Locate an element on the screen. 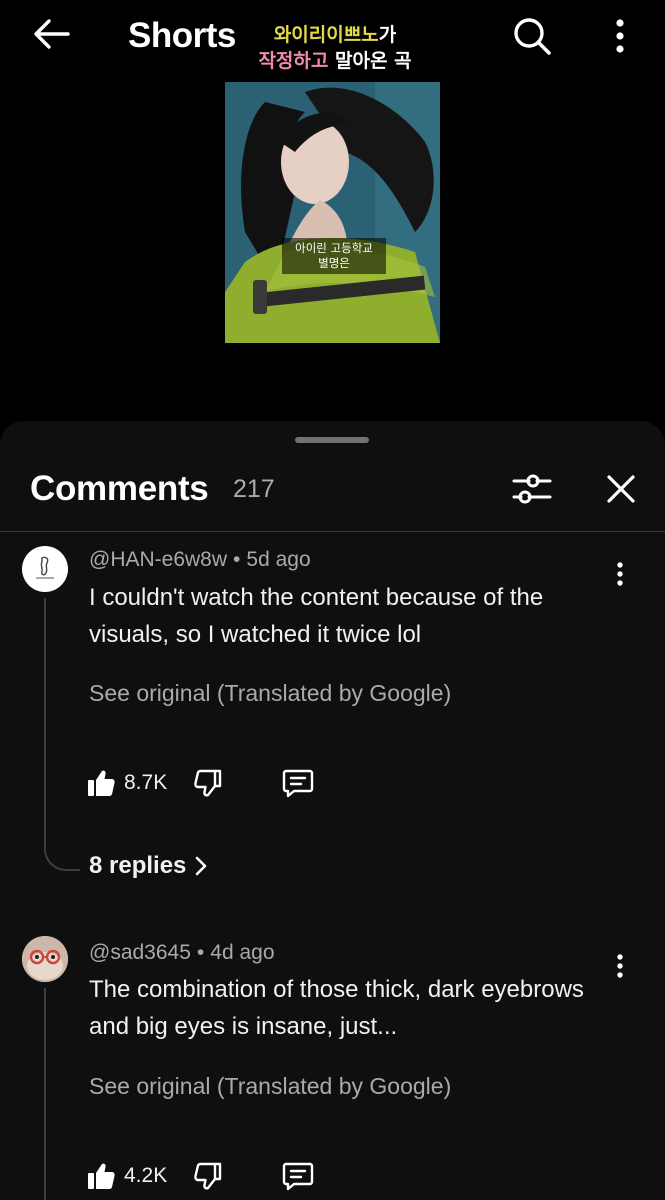 This screenshot has height=1200, width=665. view-replies-button: 8 replies is located at coordinates (148, 866).